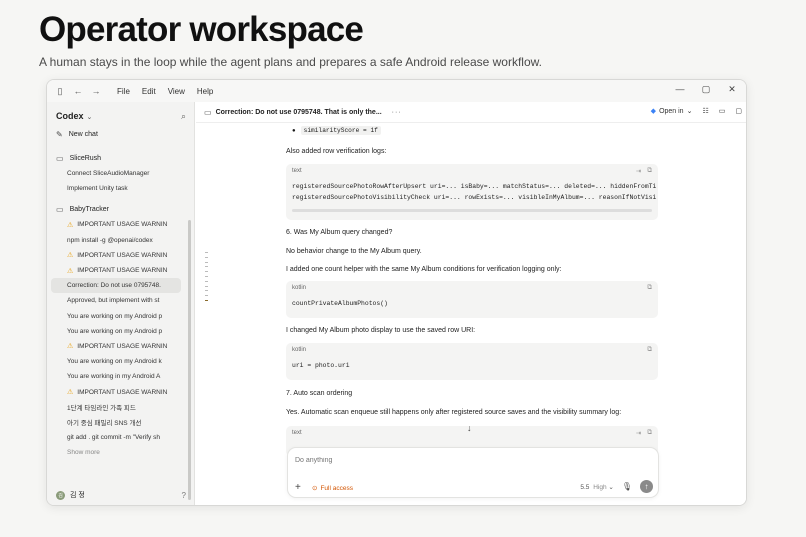 This screenshot has height=537, width=806. Describe the element at coordinates (184, 495) in the screenshot. I see `help-icon: ?` at that location.